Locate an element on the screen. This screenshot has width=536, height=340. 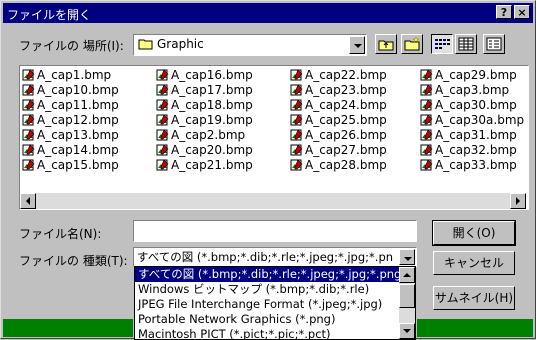
new-folder-button is located at coordinates (412, 44).